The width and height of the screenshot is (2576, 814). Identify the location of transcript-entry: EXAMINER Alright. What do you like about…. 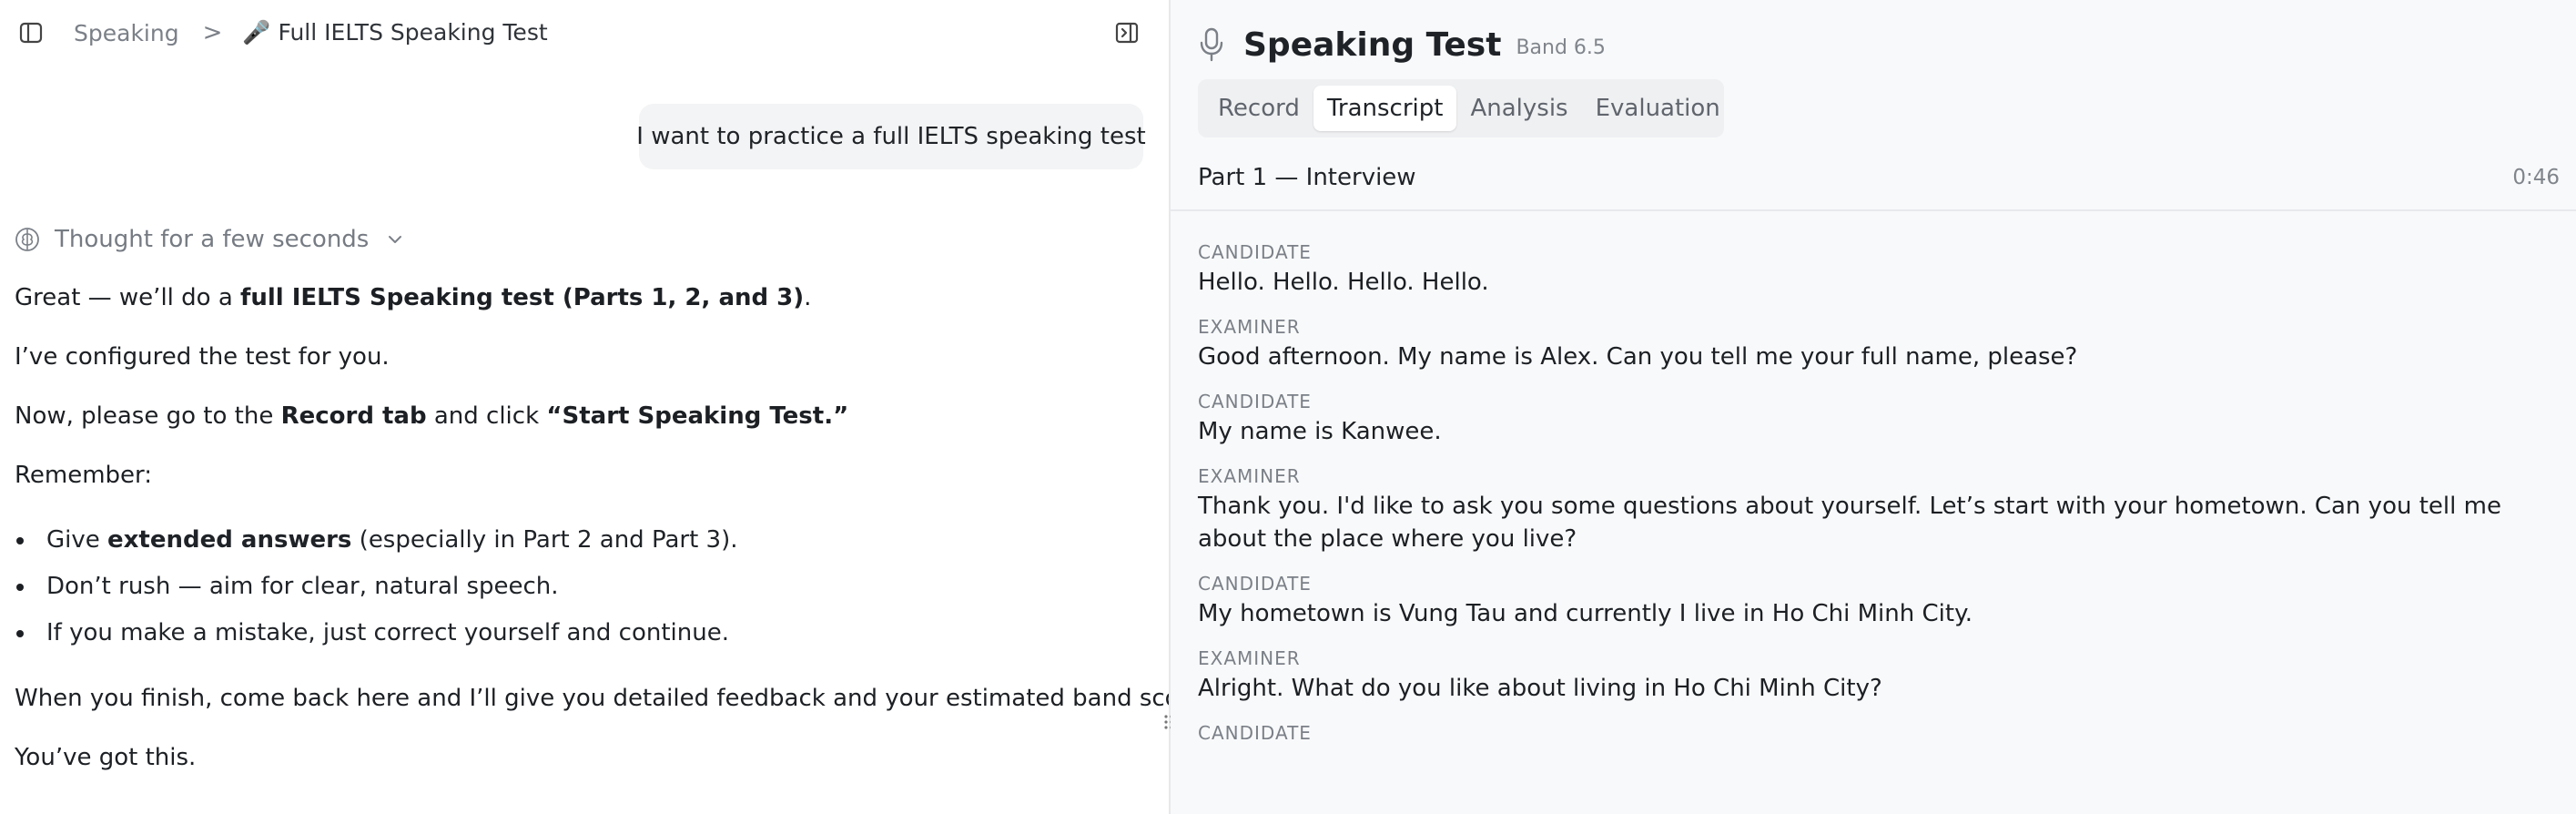
(1876, 675).